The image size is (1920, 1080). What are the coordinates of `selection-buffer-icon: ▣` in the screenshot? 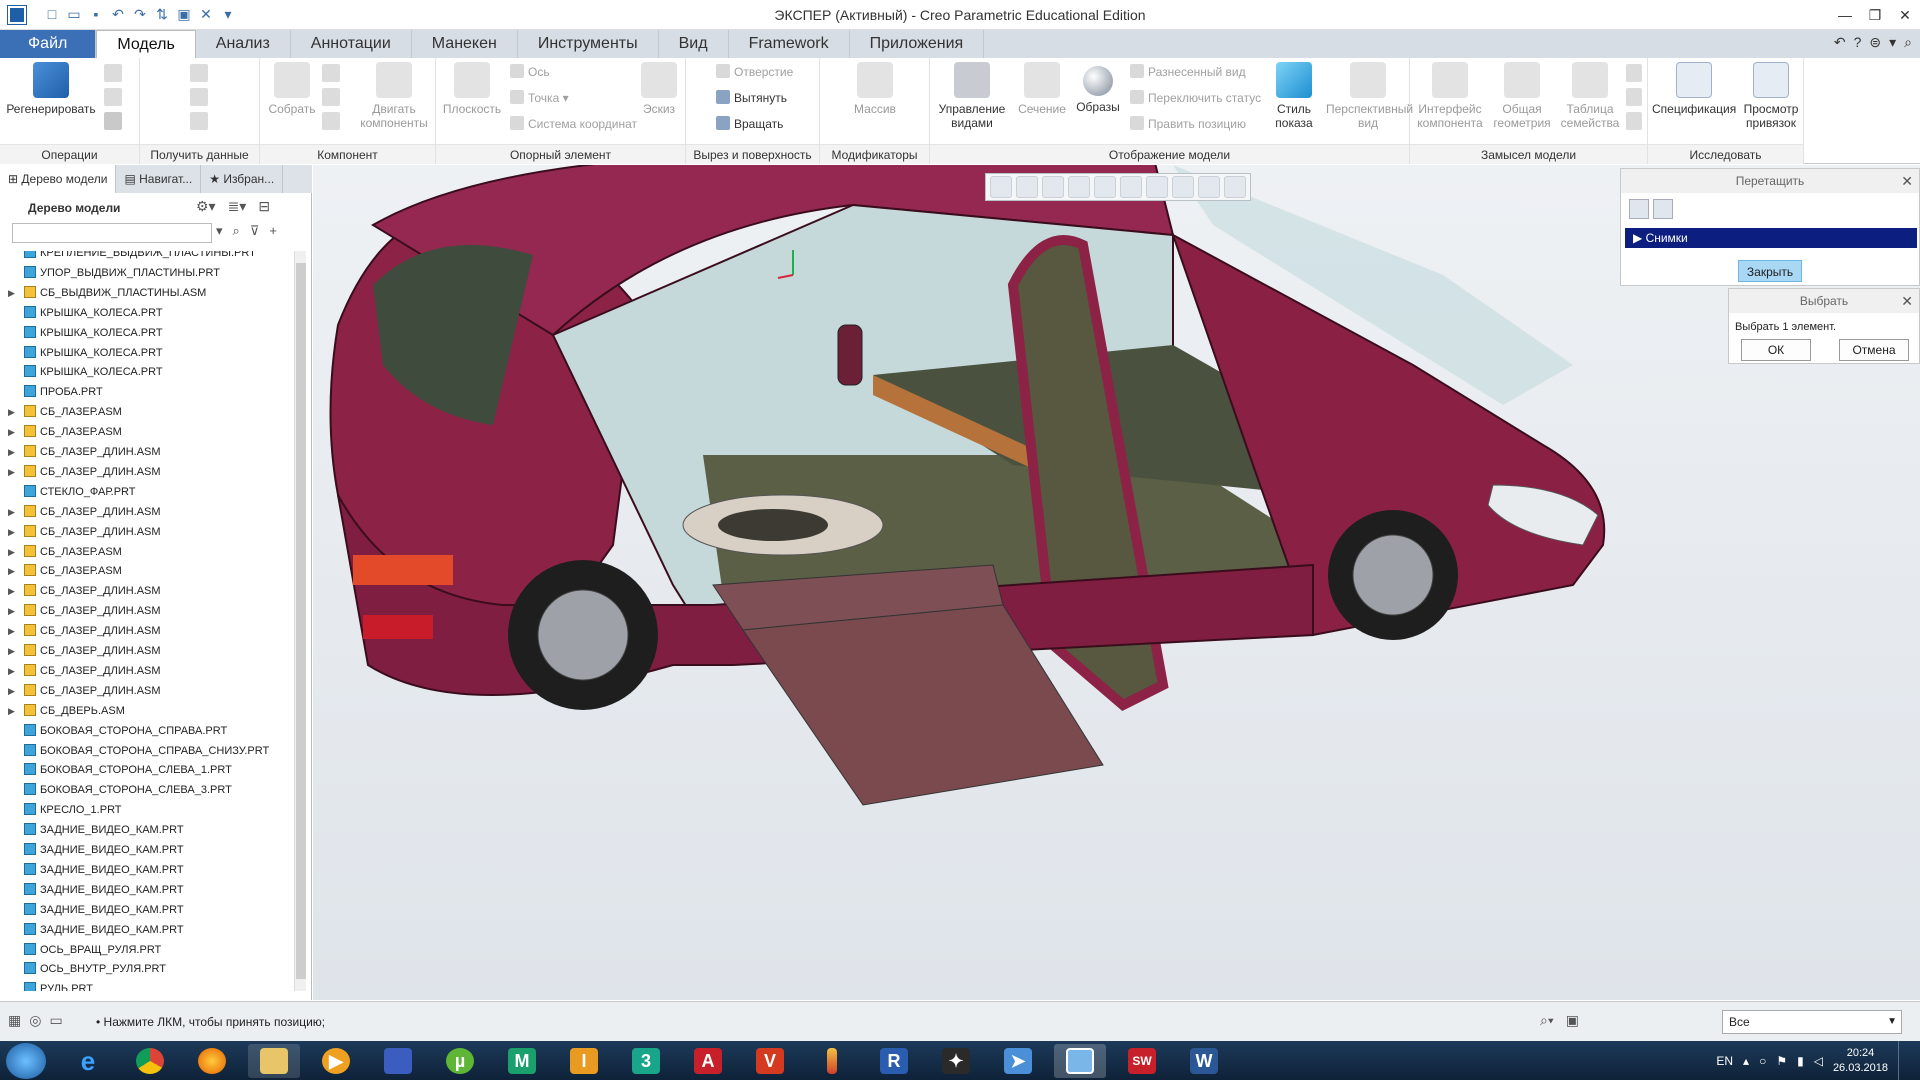 It's located at (1572, 1020).